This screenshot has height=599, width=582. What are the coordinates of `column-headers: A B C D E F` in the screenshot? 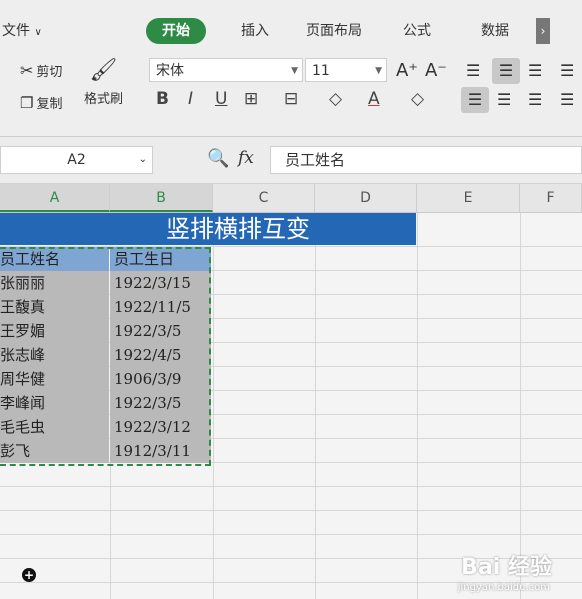 It's located at (291, 198).